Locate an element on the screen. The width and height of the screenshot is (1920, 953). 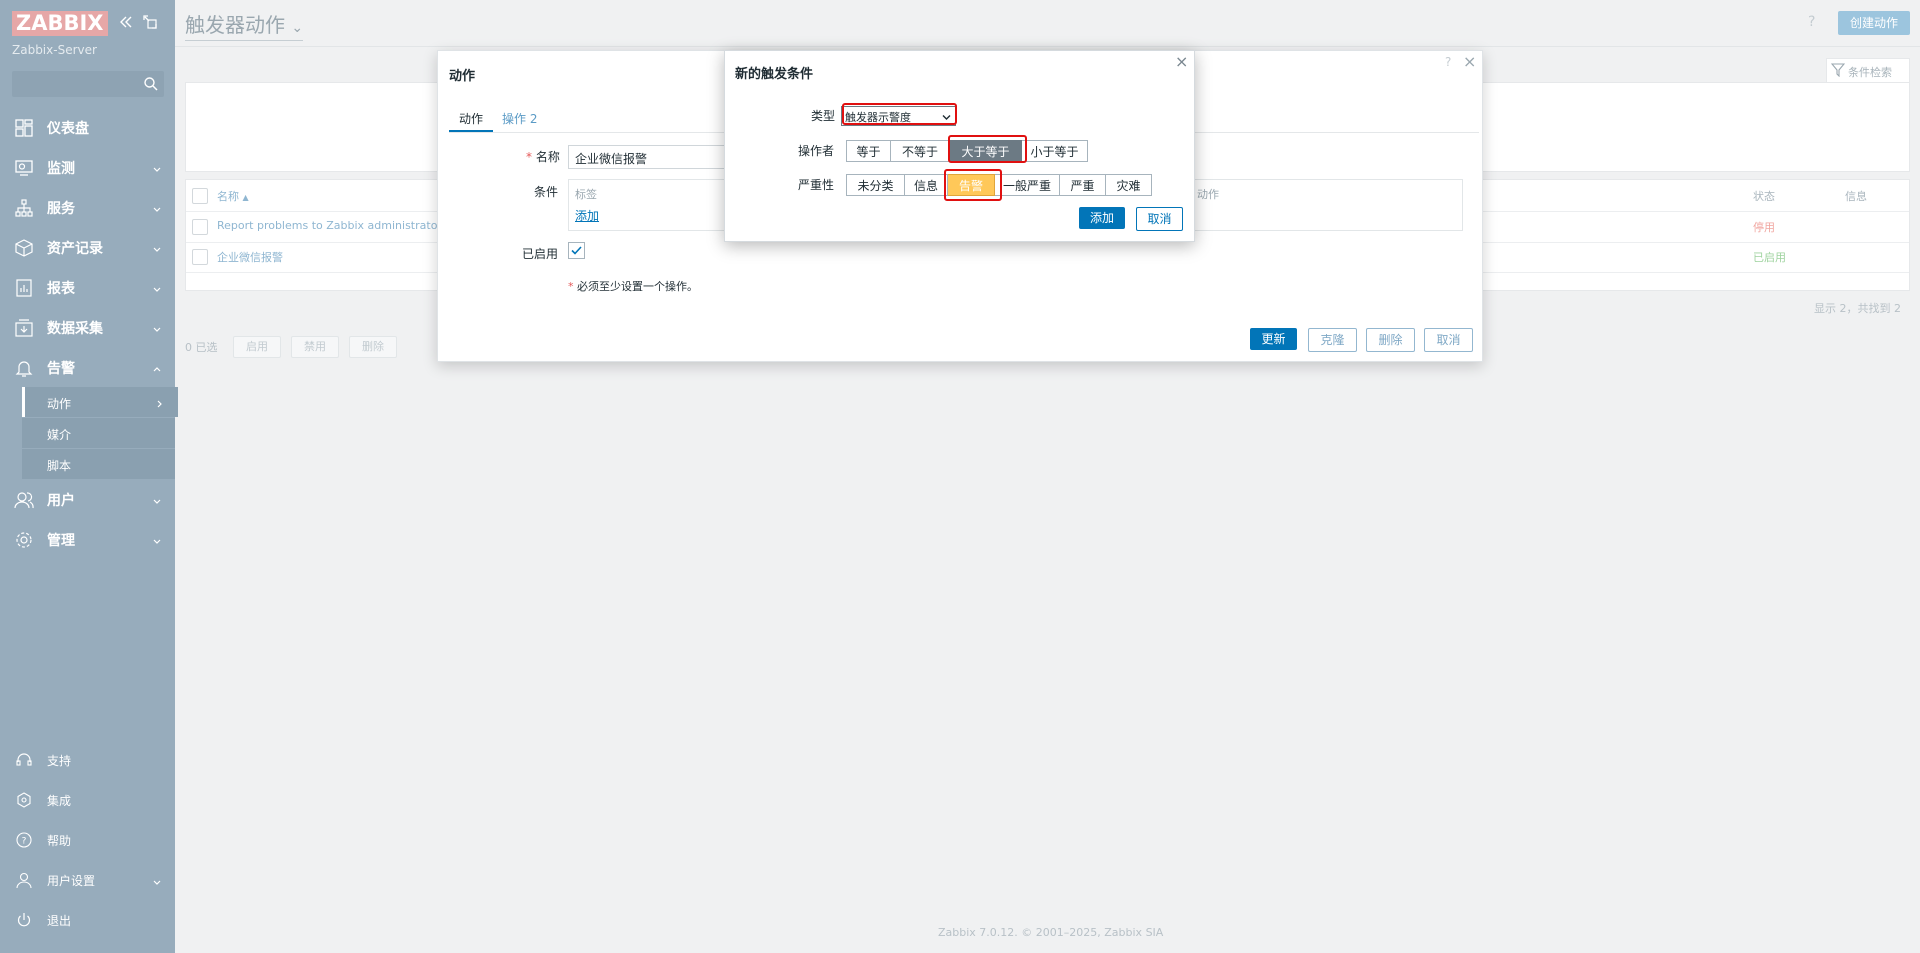
tab-action: 动作 is located at coordinates (471, 118).